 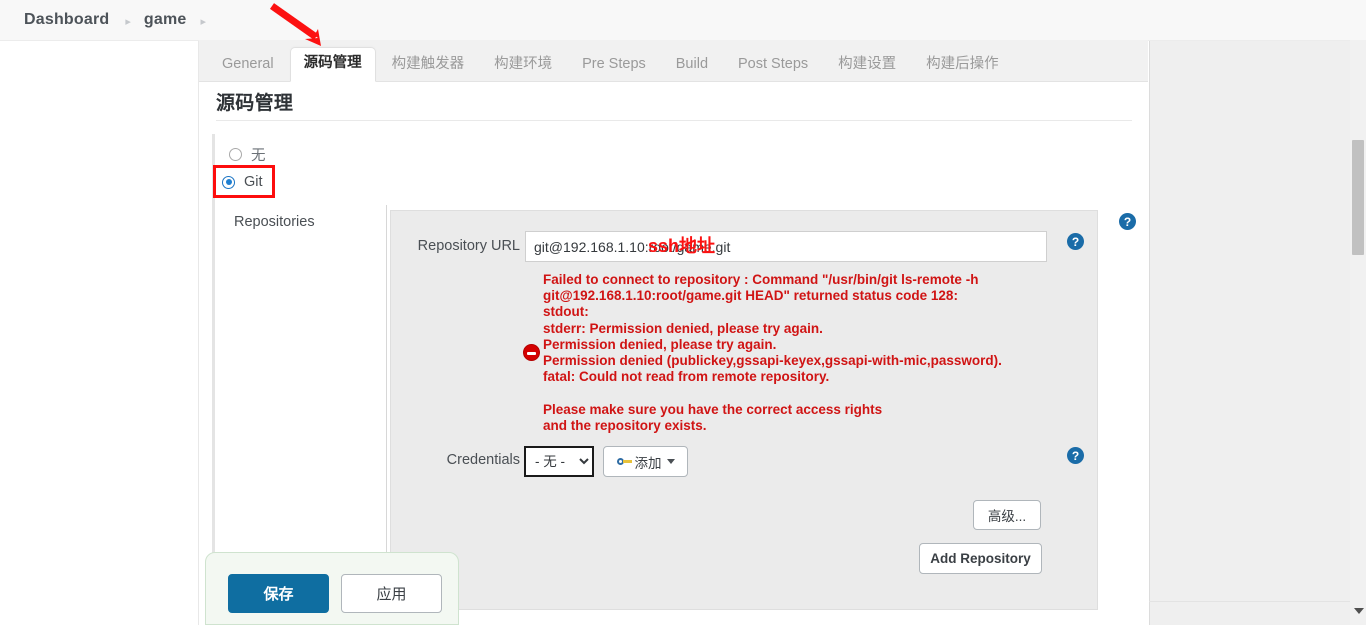 I want to click on gutter-divider, so click(x=1257, y=601).